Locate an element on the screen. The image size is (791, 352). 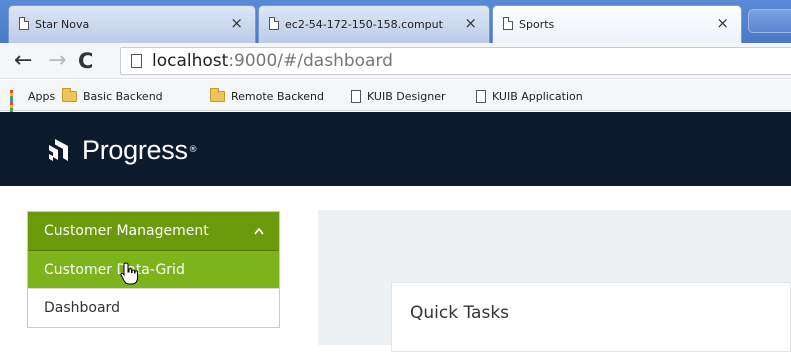
browser-toolbar: ← → C localhost:9000/#/dashboard is located at coordinates (395, 61).